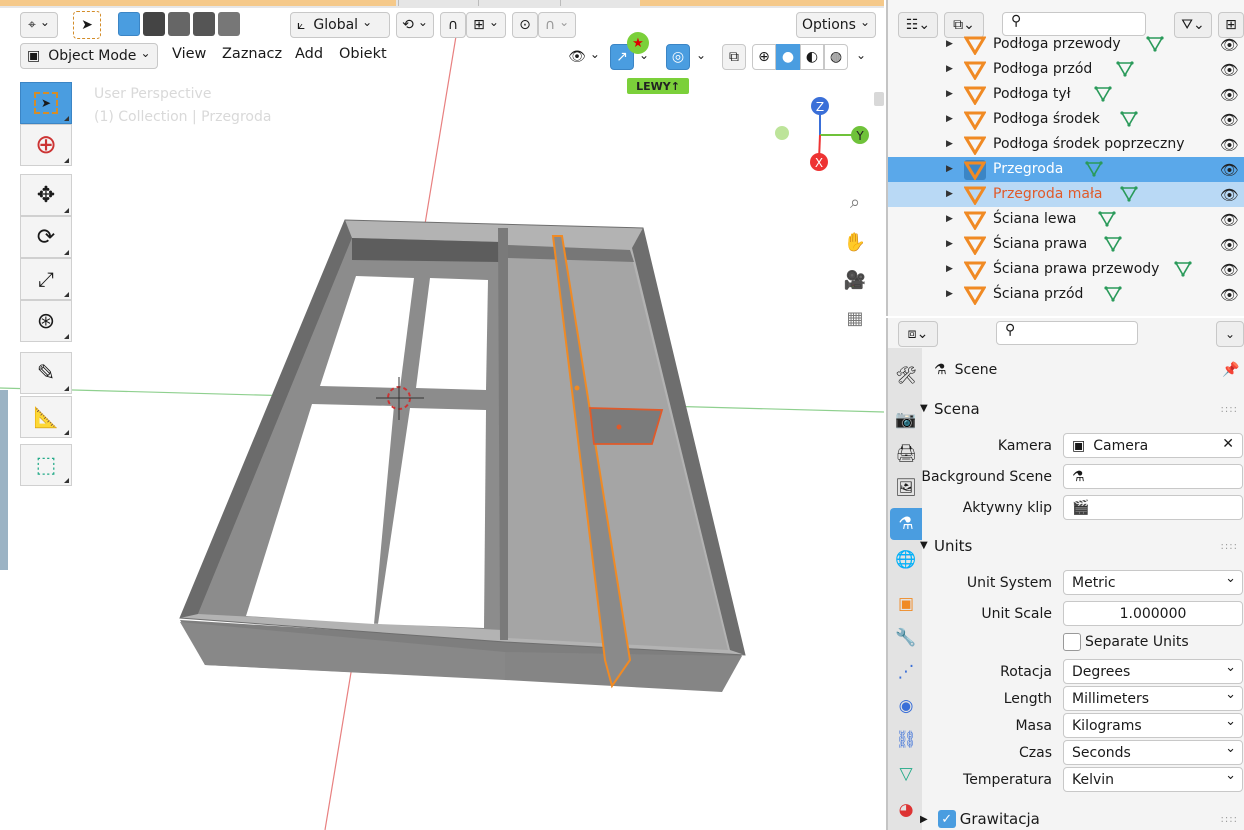 The image size is (1244, 830). I want to click on tool-annotate: ✎, so click(46, 373).